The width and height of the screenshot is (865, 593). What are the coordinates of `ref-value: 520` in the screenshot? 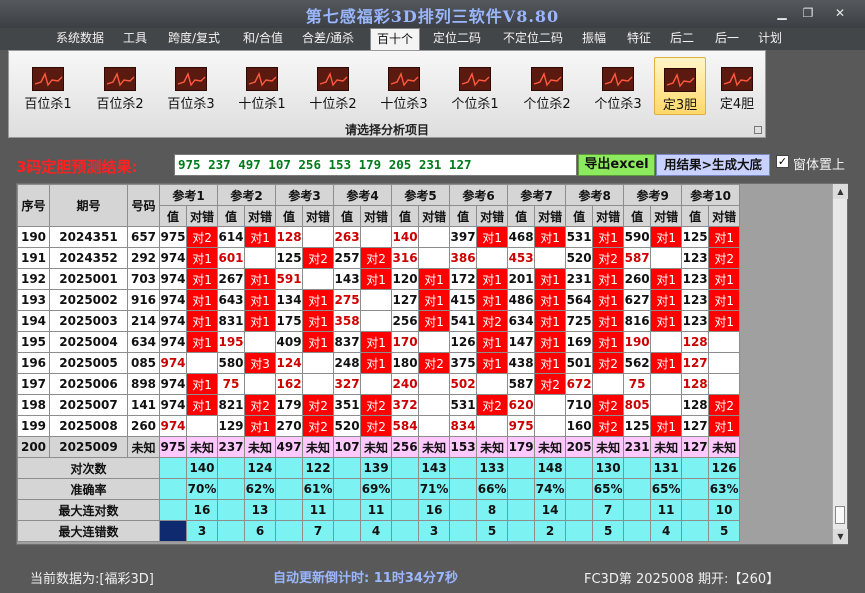 It's located at (347, 426).